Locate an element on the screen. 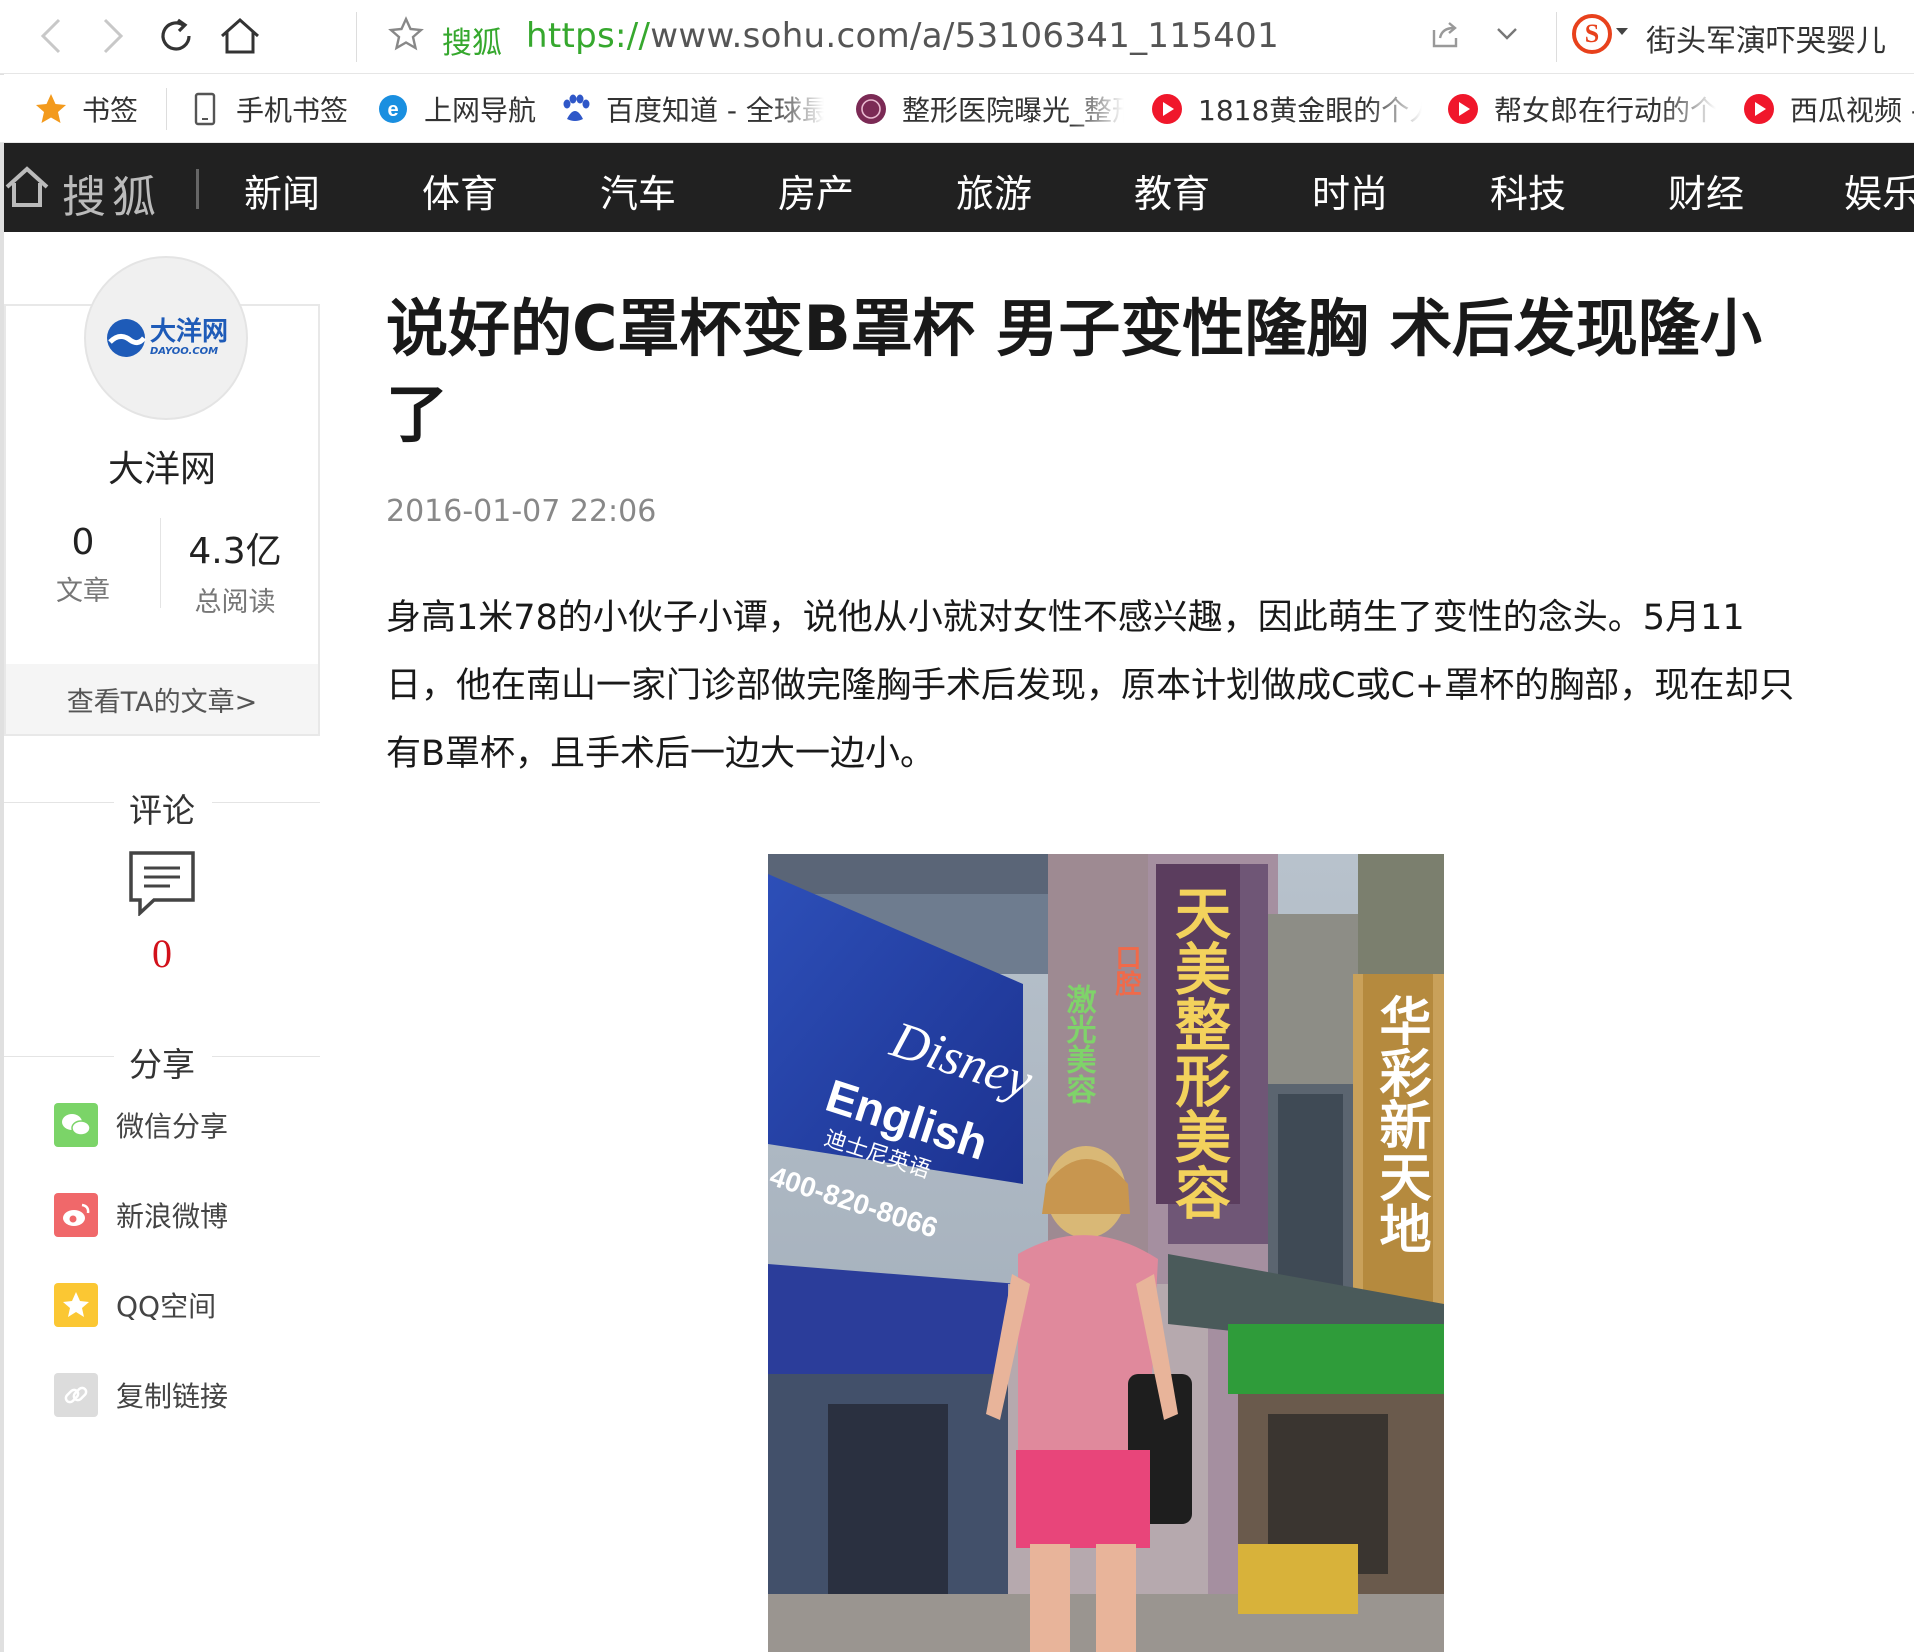 The image size is (1914, 1652). url-dropdown-button is located at coordinates (1507, 36).